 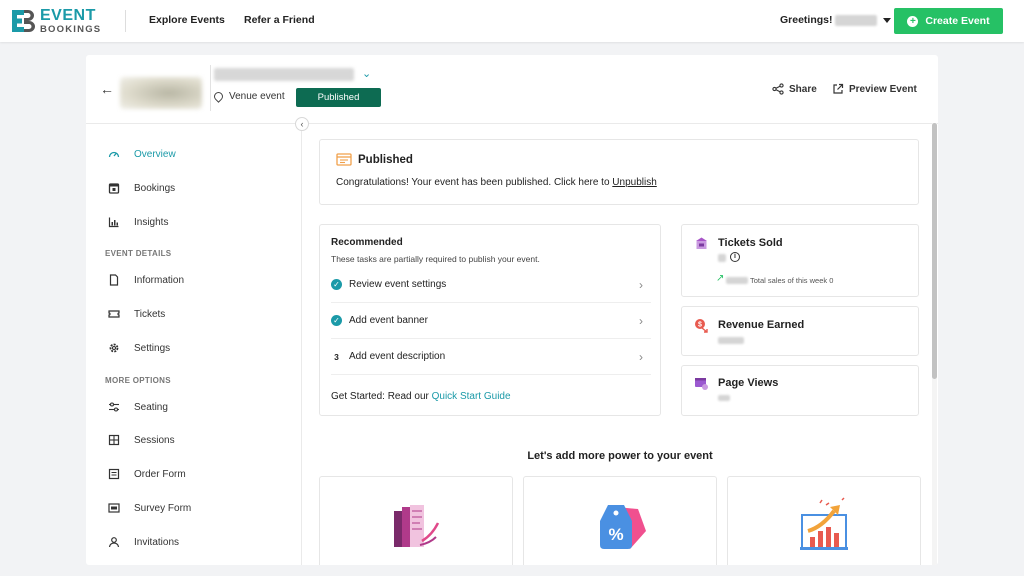 I want to click on feature-card-merchandise, so click(x=416, y=520).